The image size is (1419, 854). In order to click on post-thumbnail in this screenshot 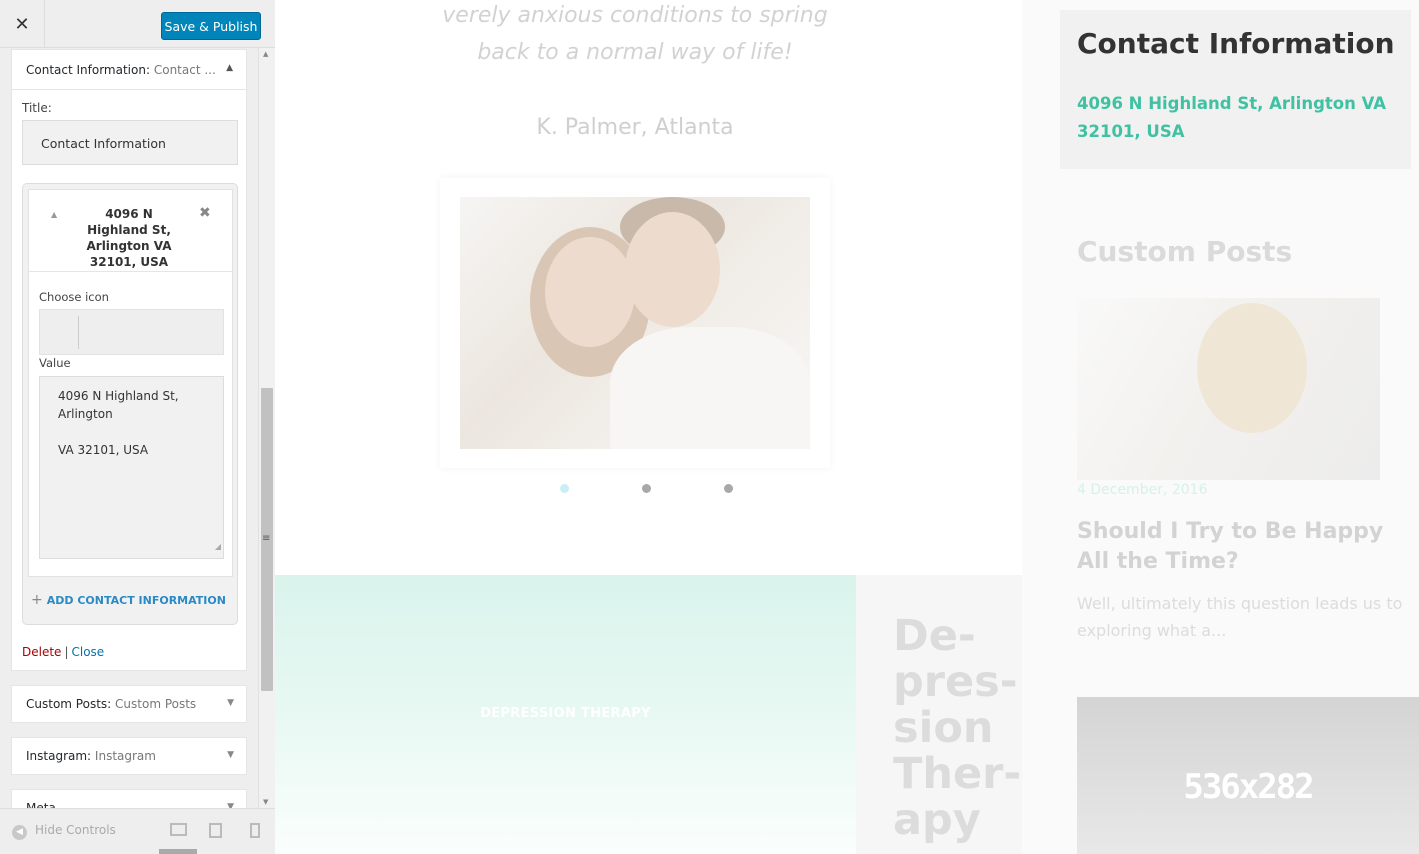, I will do `click(1228, 389)`.